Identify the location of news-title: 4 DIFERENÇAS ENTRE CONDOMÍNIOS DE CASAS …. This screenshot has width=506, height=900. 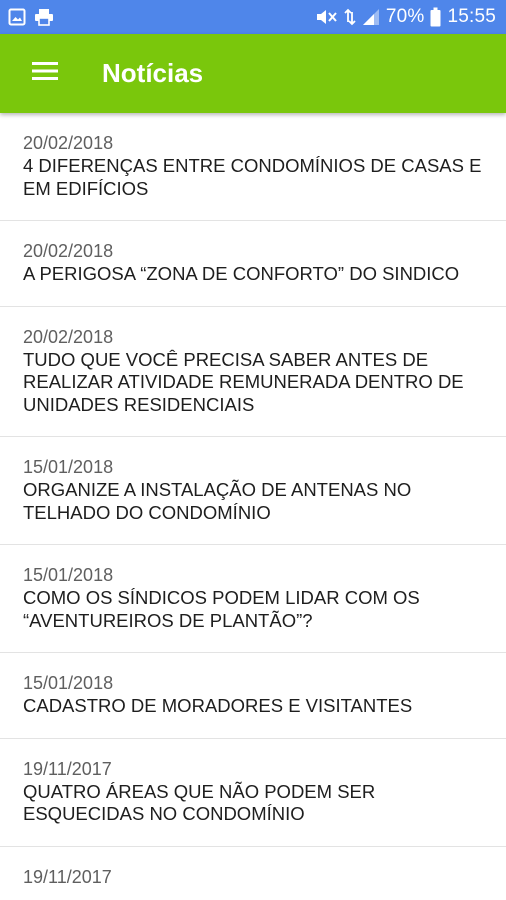
(252, 177).